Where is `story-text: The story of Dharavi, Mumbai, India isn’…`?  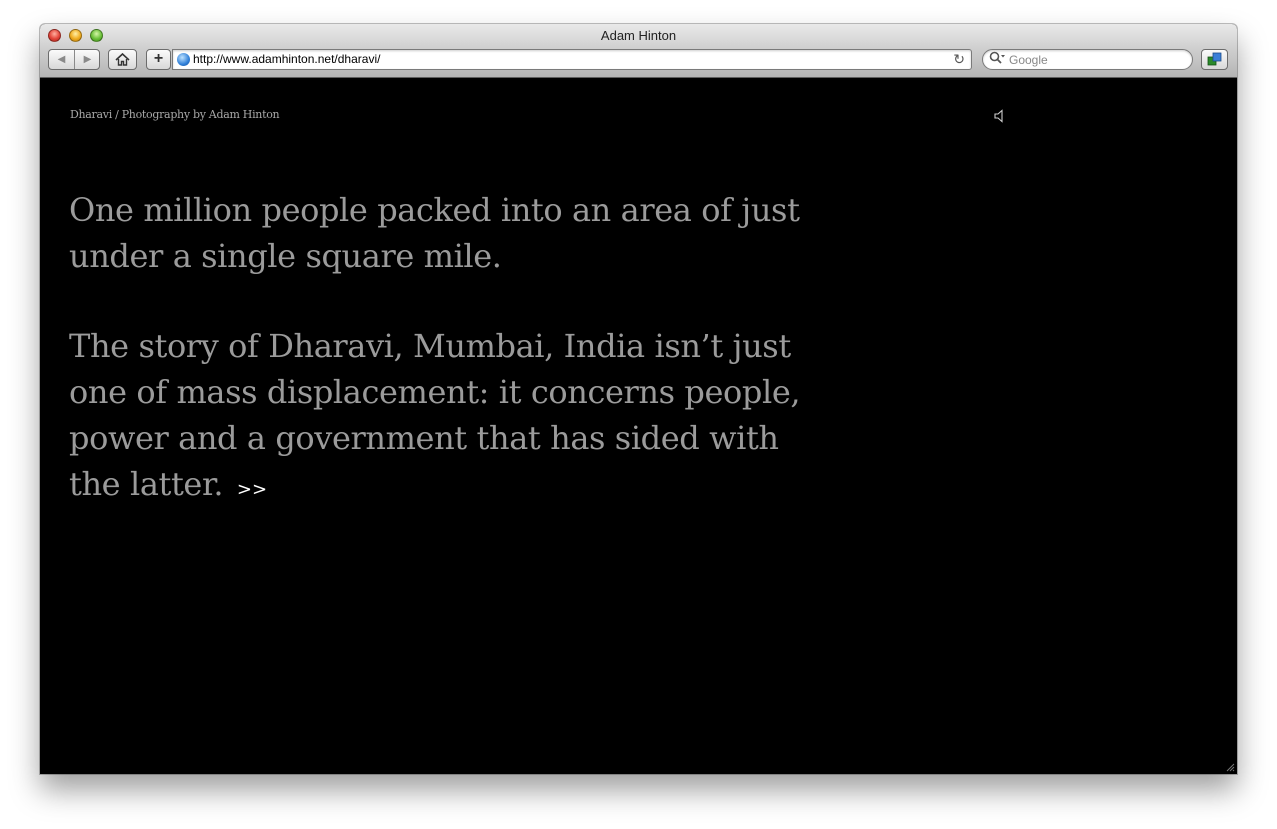 story-text: The story of Dharavi, Mumbai, India isn’… is located at coordinates (439, 418).